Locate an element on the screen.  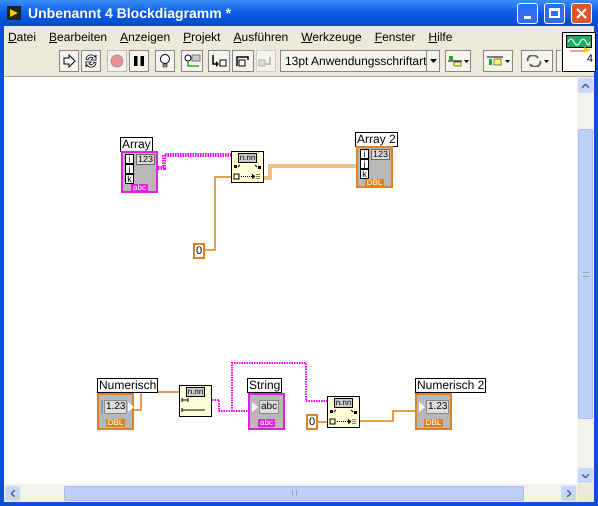
align-icon is located at coordinates (455, 61).